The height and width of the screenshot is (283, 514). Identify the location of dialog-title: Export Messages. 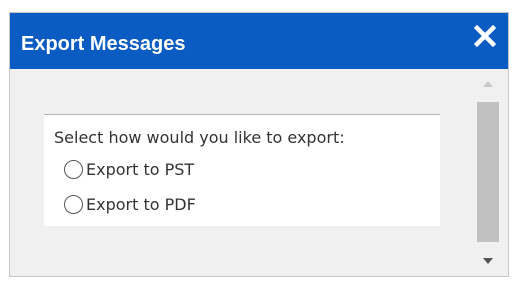
(103, 44).